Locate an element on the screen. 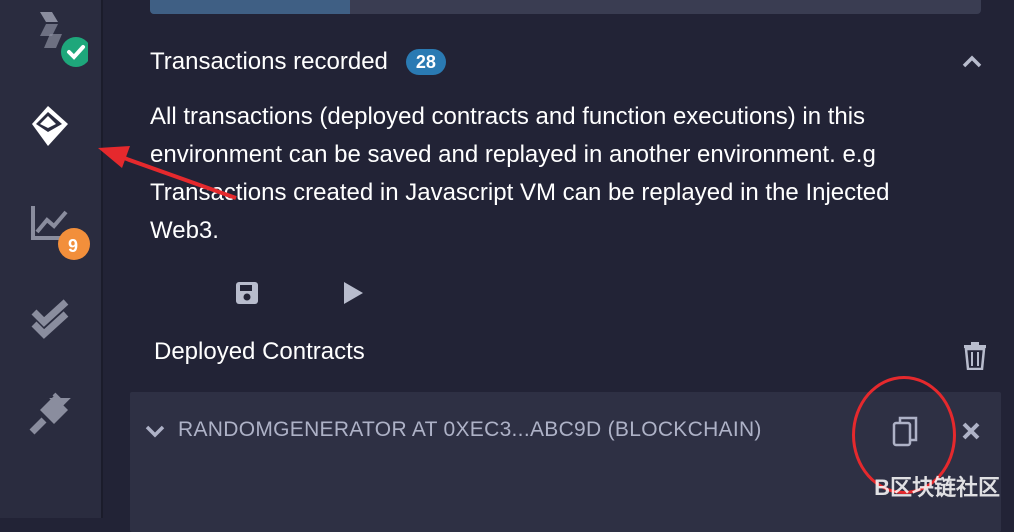 The image size is (1014, 532). replay-transactions-button is located at coordinates (353, 293).